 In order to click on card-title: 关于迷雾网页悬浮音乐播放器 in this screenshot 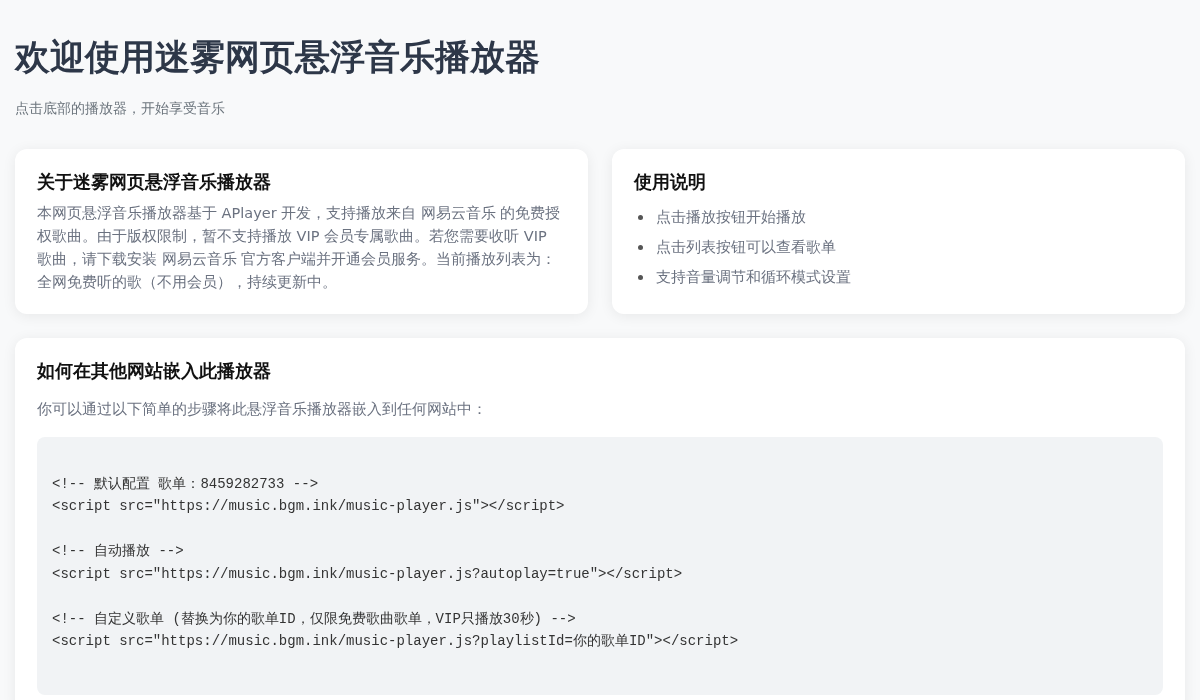, I will do `click(154, 181)`.